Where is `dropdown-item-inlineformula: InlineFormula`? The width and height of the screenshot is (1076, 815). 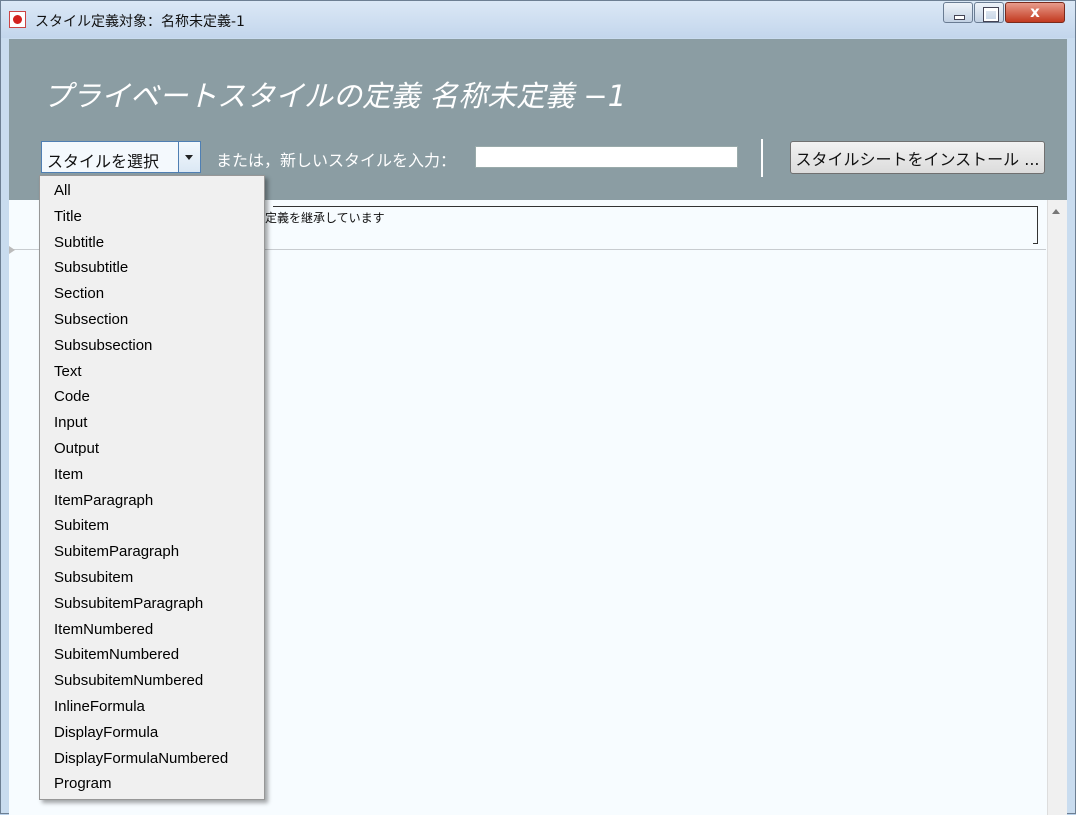 dropdown-item-inlineformula: InlineFormula is located at coordinates (152, 707).